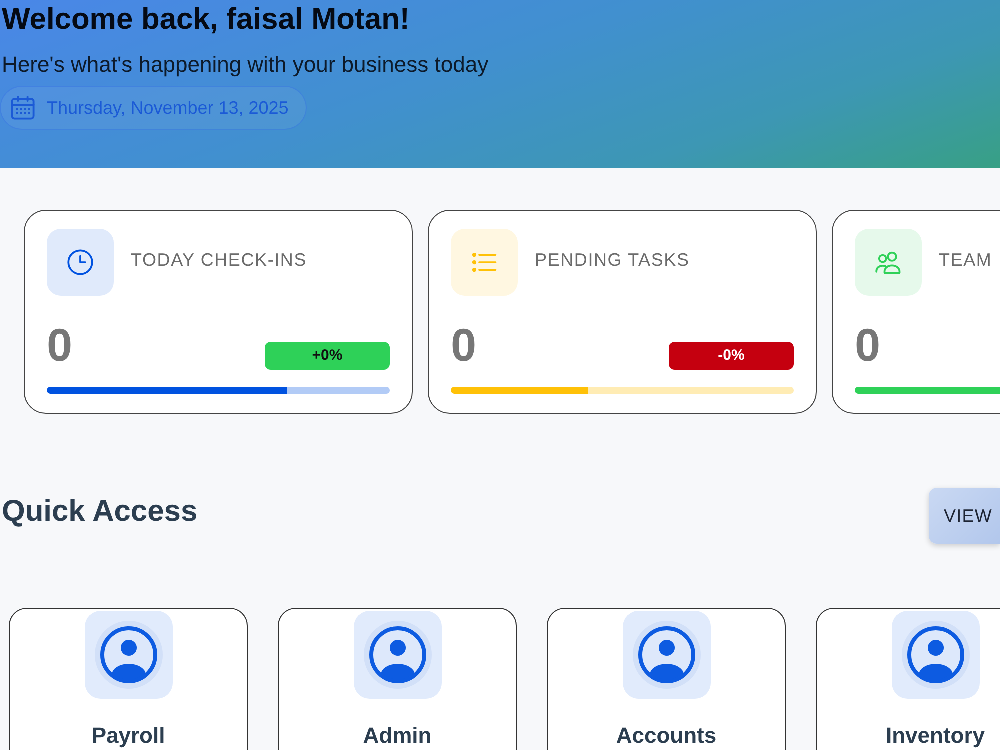  I want to click on module-title: Payroll, so click(129, 736).